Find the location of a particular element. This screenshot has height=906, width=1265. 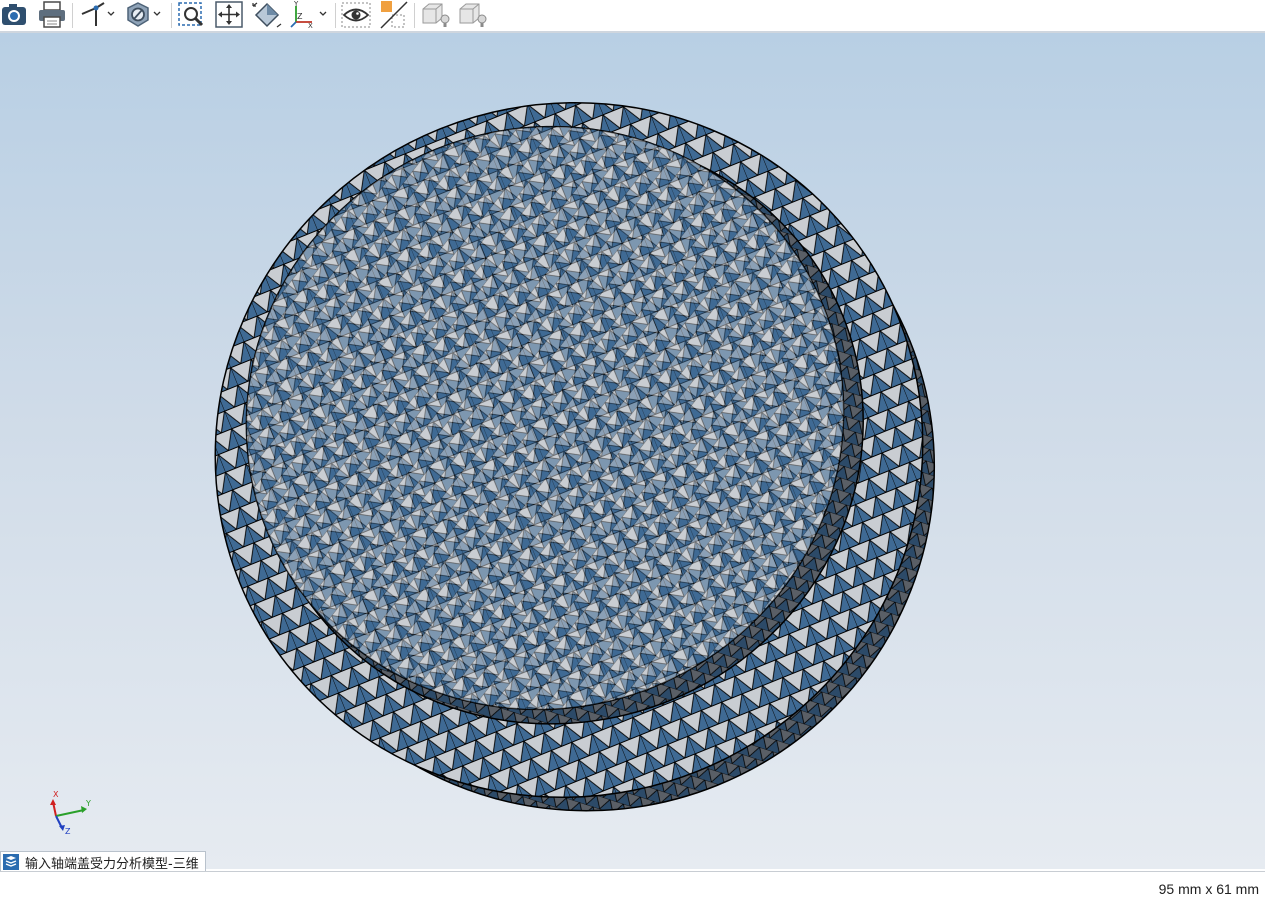

camera-icon is located at coordinates (15, 15).